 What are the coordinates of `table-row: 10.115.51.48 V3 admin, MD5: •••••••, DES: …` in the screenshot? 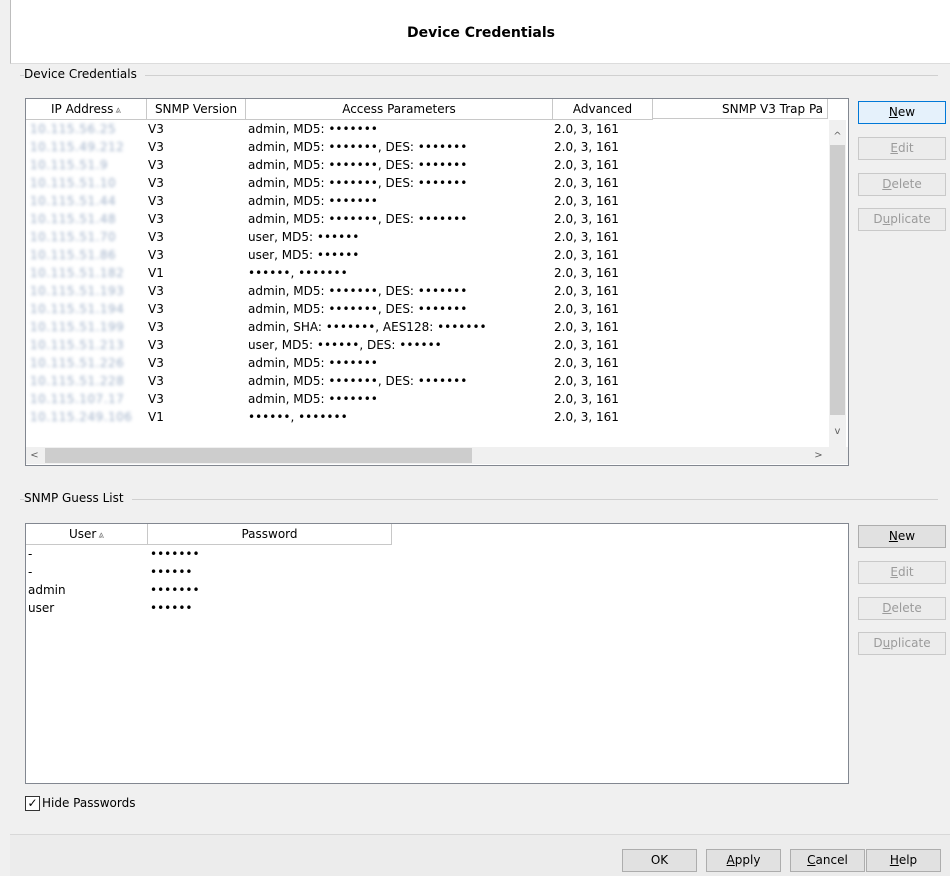 It's located at (427, 219).